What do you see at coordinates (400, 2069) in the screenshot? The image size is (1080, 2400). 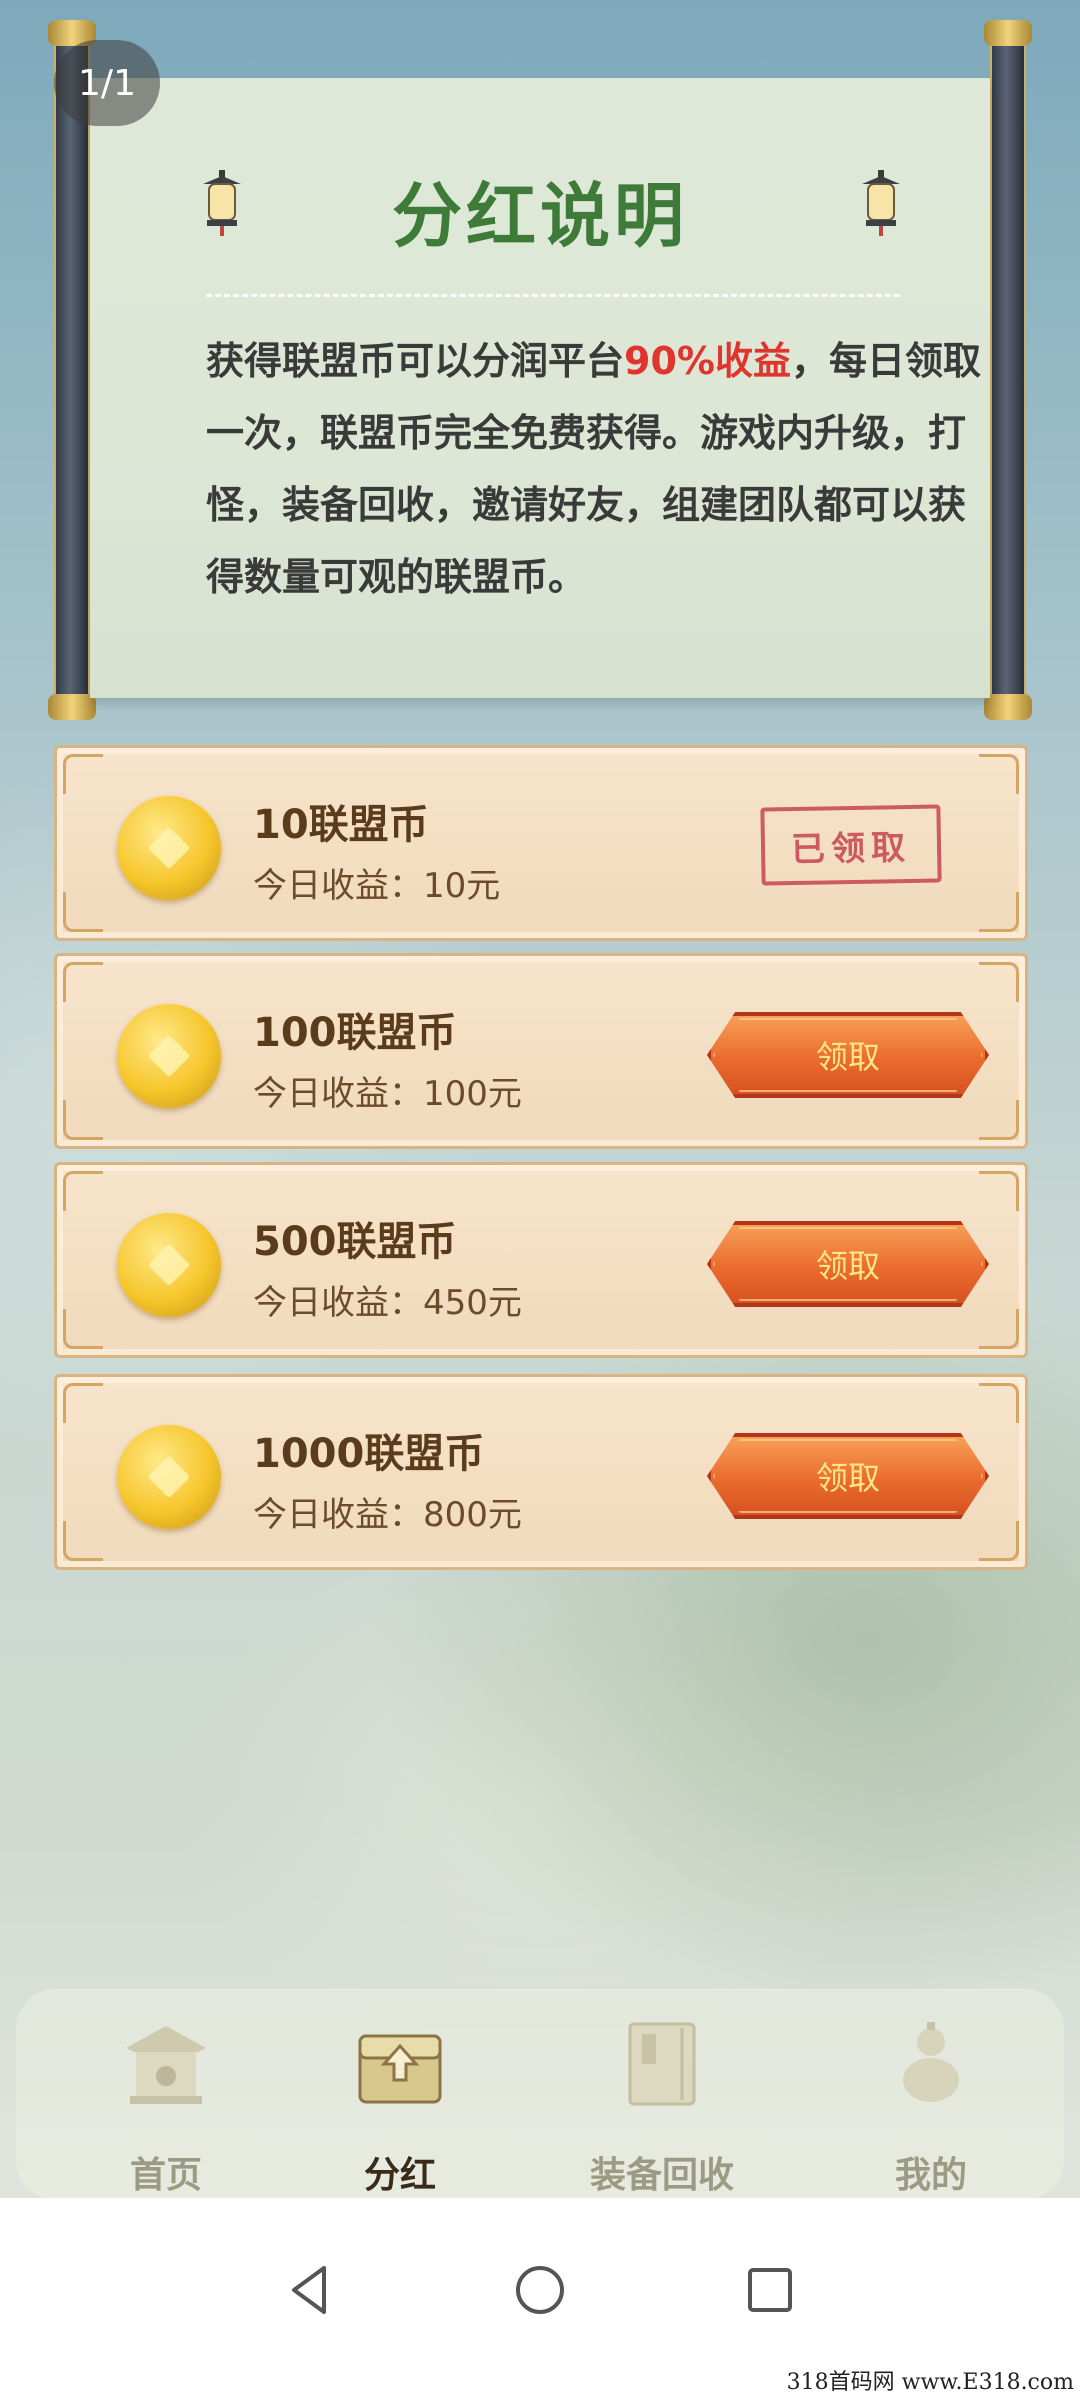 I see `treasure-chest-icon` at bounding box center [400, 2069].